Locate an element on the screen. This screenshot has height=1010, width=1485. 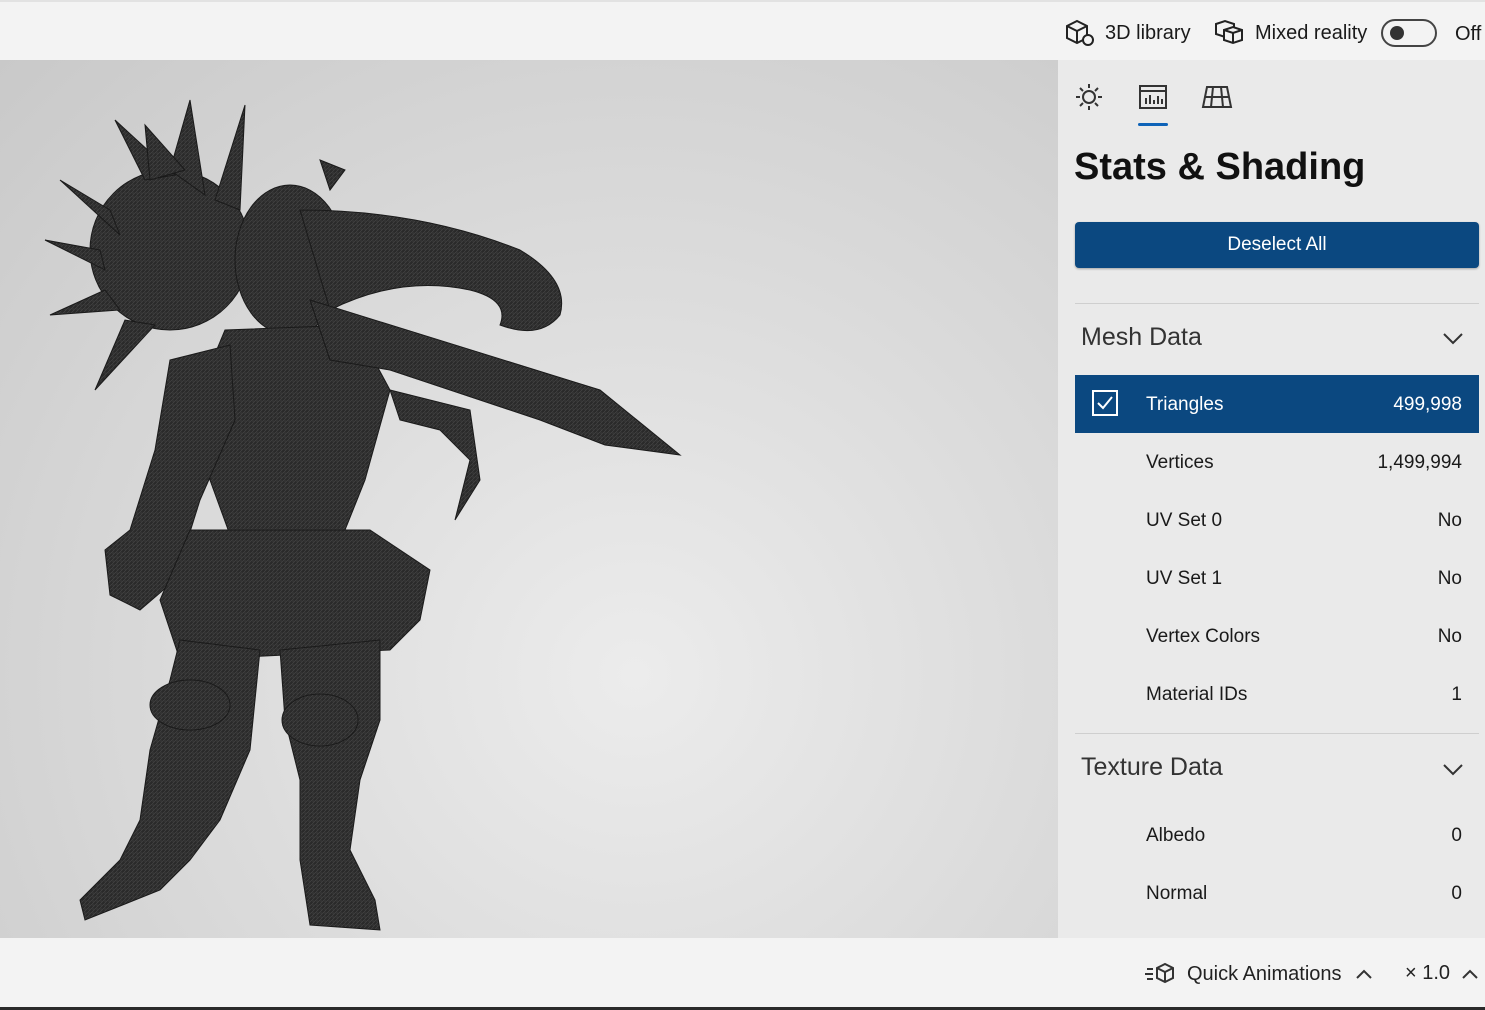
mixed-reality-button: Mixed reality is located at coordinates (1290, 33).